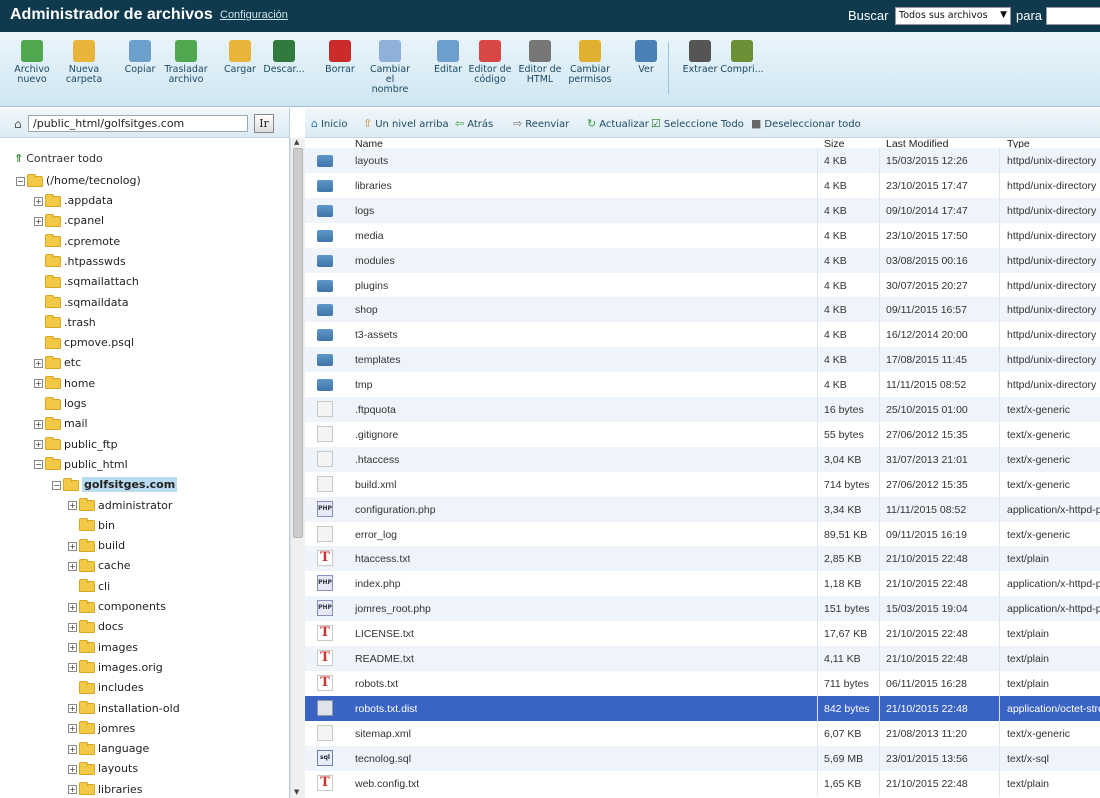 The height and width of the screenshot is (798, 1100). I want to click on tree-node: + .cpanel, so click(69, 223).